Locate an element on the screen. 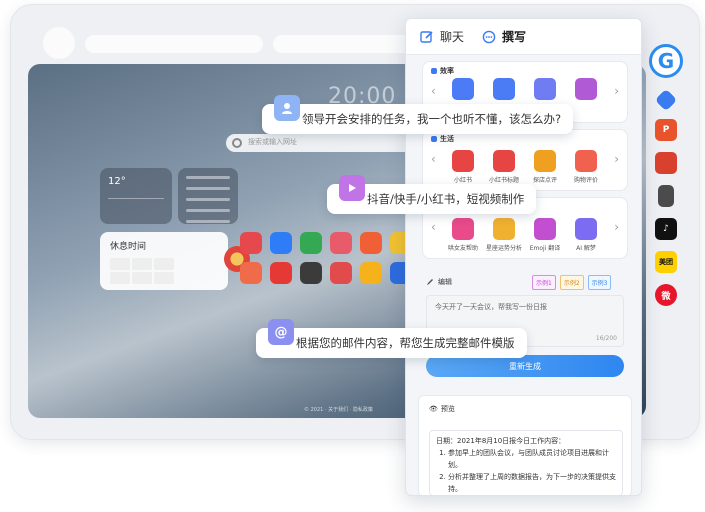 This screenshot has width=705, height=512. example-chips: 示例1 示例2 示例3 is located at coordinates (572, 282).